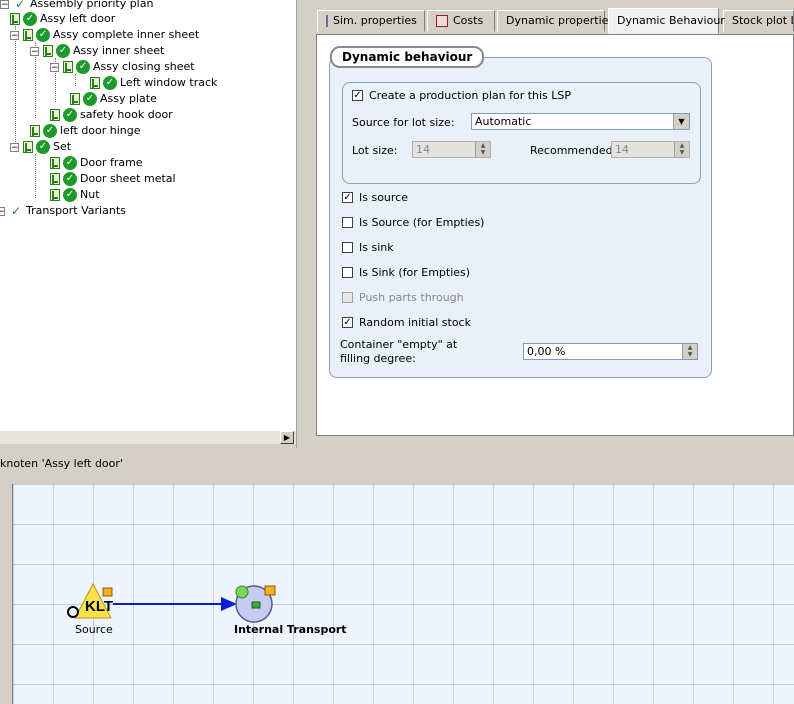  I want to click on source-node: KLT, so click(90, 600).